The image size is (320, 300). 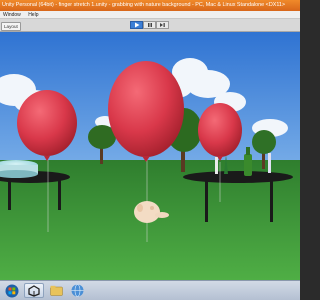 I want to click on browser-icon, so click(x=77, y=290).